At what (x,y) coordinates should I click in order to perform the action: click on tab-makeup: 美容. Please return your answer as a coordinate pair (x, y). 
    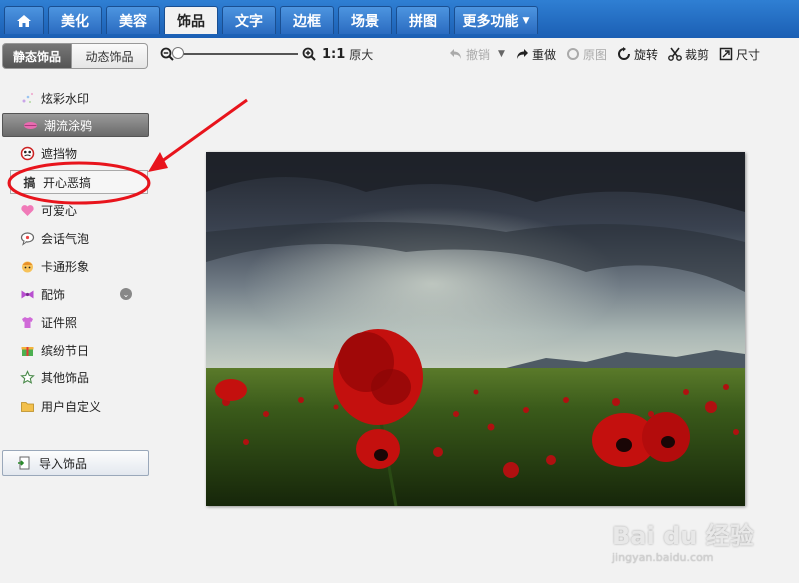
    Looking at the image, I should click on (133, 20).